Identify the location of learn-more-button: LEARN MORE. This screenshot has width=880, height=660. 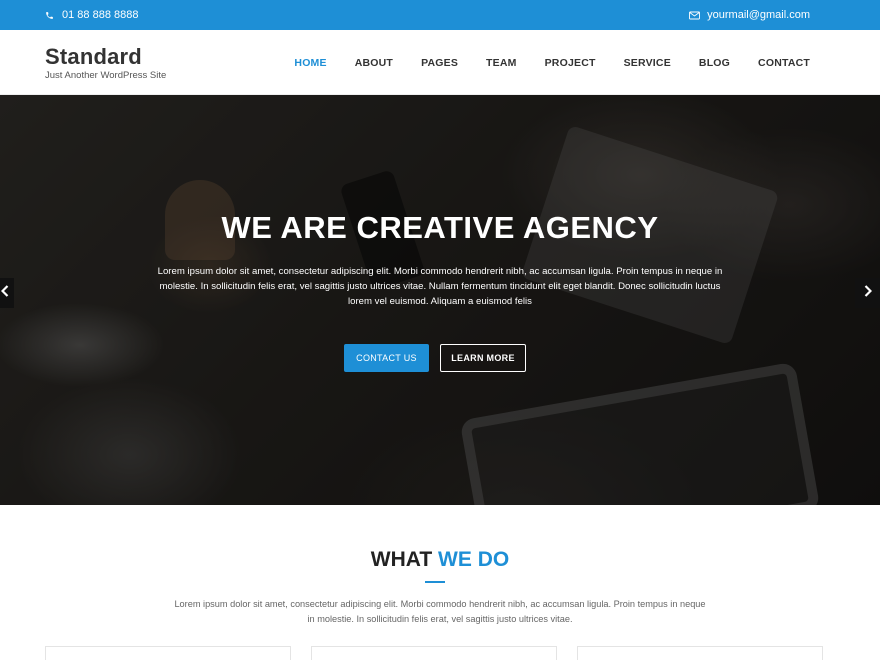
(483, 358).